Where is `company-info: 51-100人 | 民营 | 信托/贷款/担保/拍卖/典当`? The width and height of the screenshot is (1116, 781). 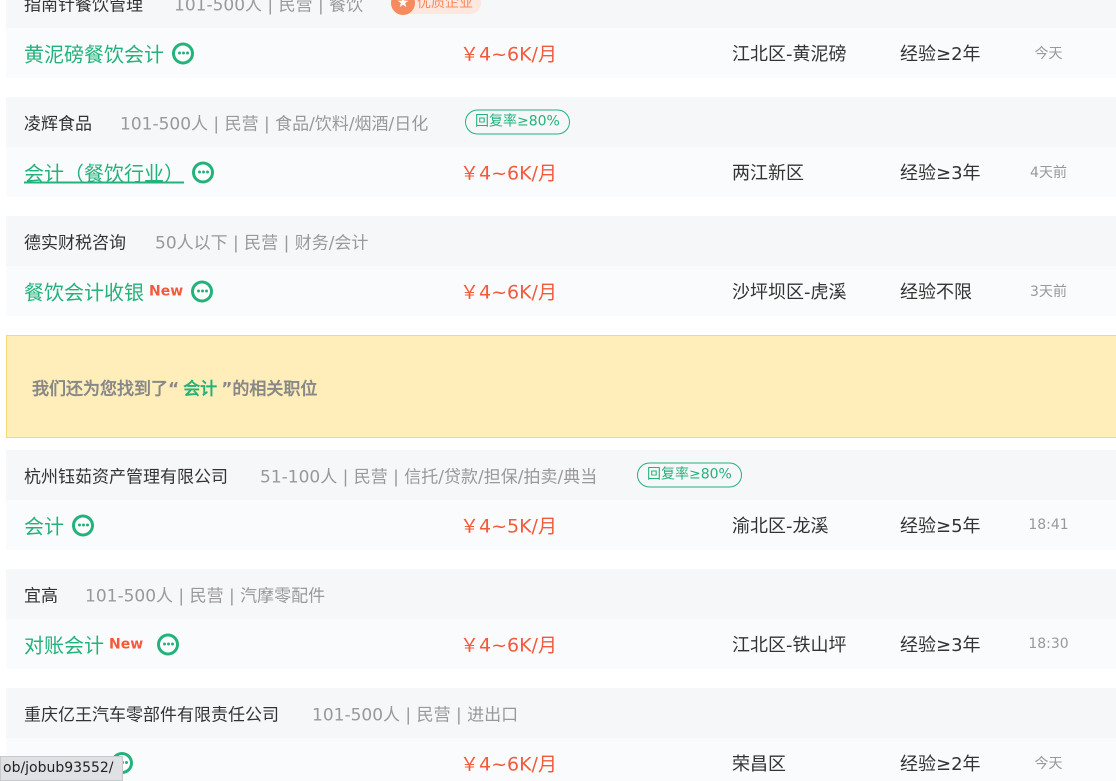 company-info: 51-100人 | 民营 | 信托/贷款/担保/拍卖/典当 is located at coordinates (429, 477).